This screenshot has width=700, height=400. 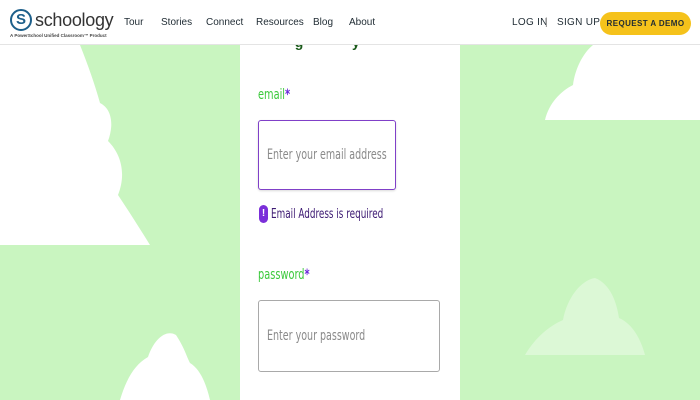 I want to click on login-link: LOG IN, so click(x=530, y=22).